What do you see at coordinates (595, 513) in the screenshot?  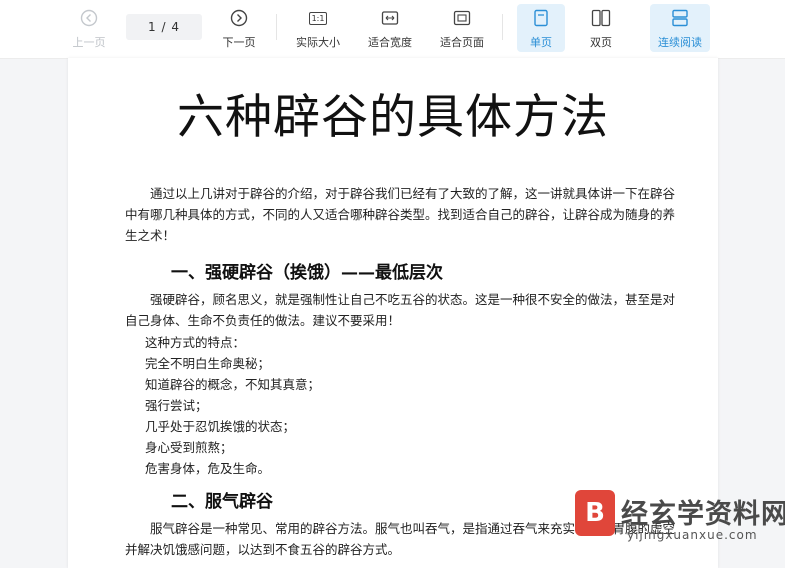 I see `watermark-logo: B` at bounding box center [595, 513].